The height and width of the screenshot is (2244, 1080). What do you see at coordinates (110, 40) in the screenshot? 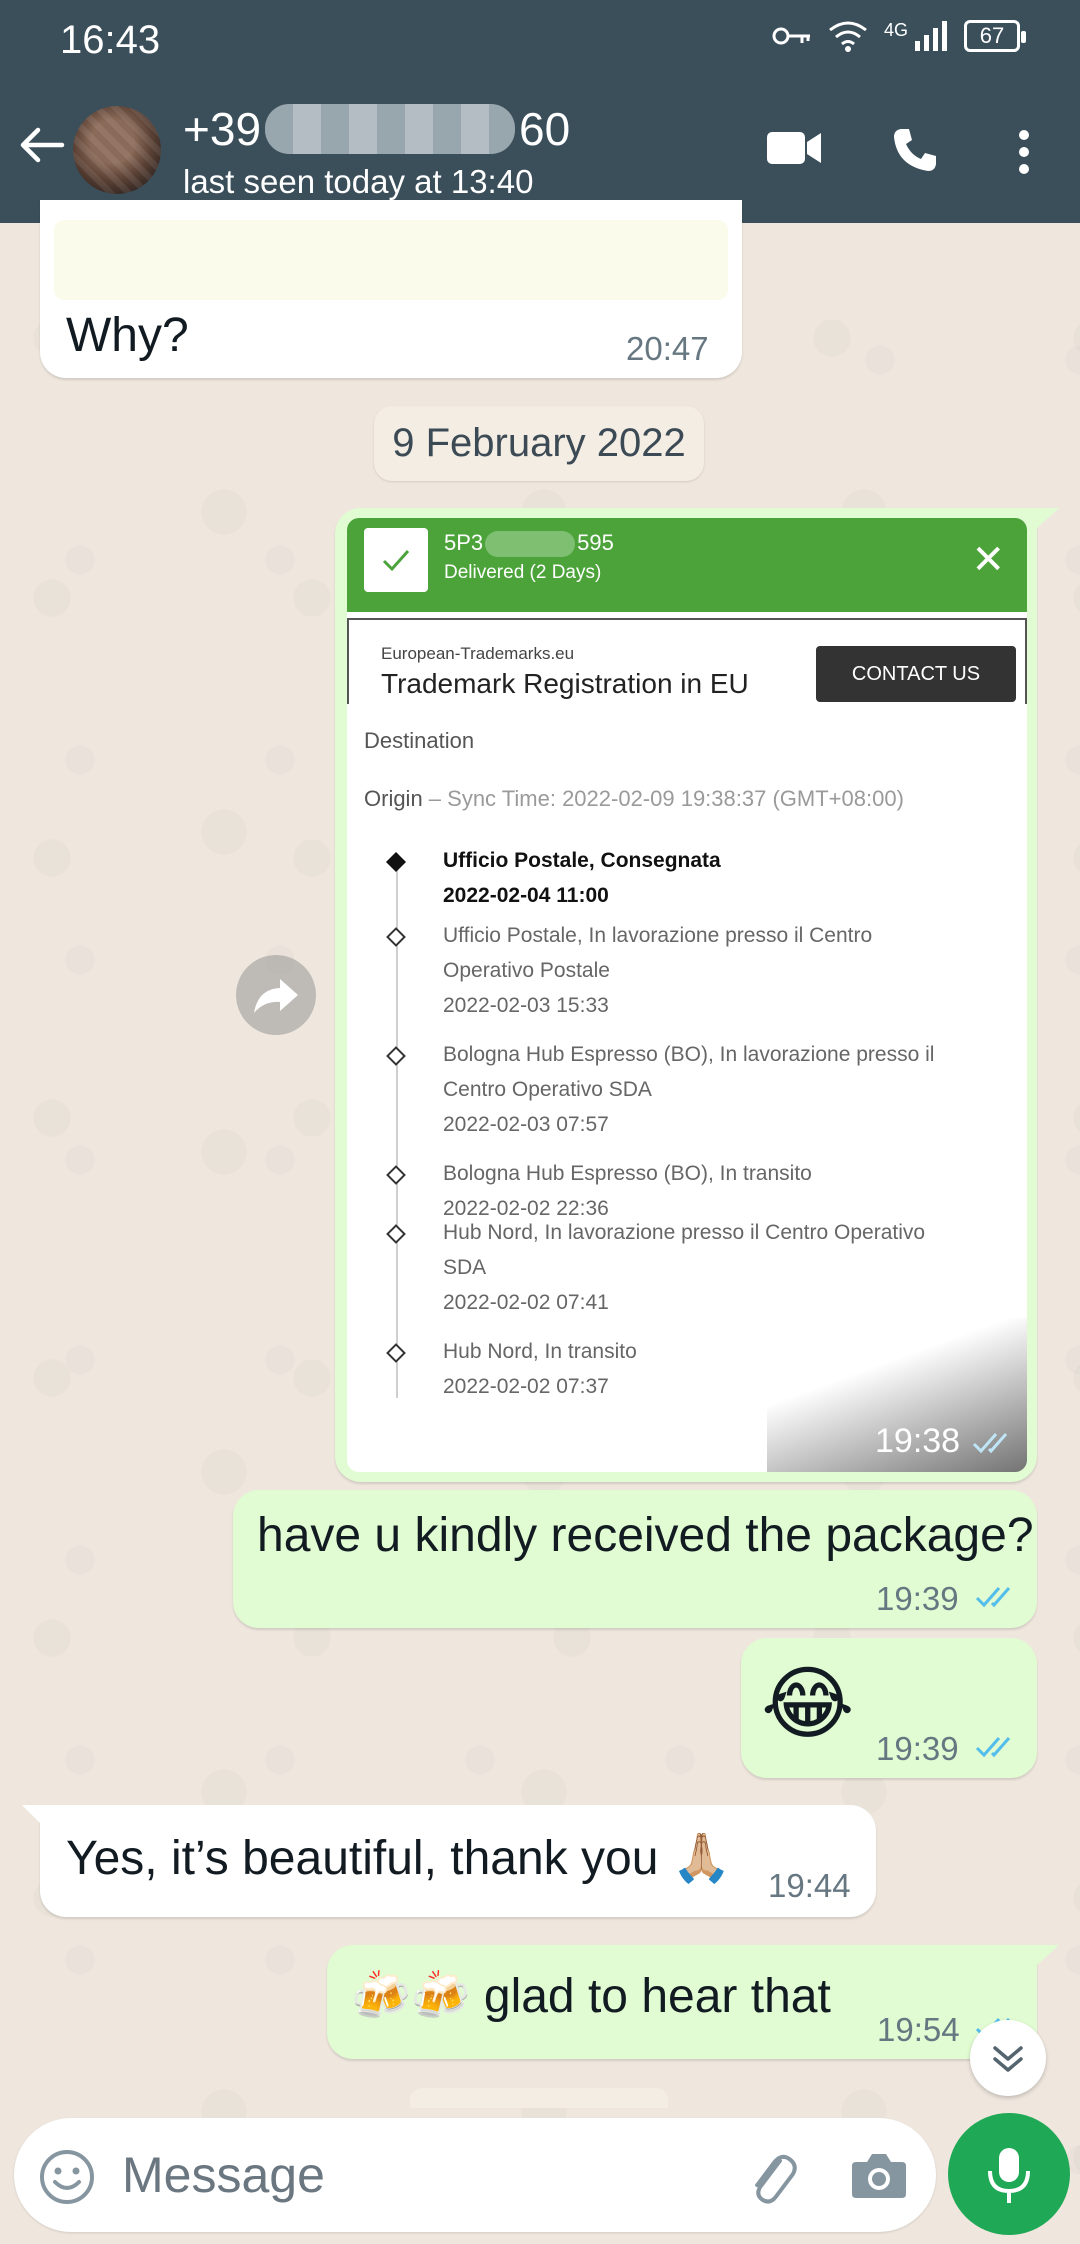
I see `status-time: 16:43` at bounding box center [110, 40].